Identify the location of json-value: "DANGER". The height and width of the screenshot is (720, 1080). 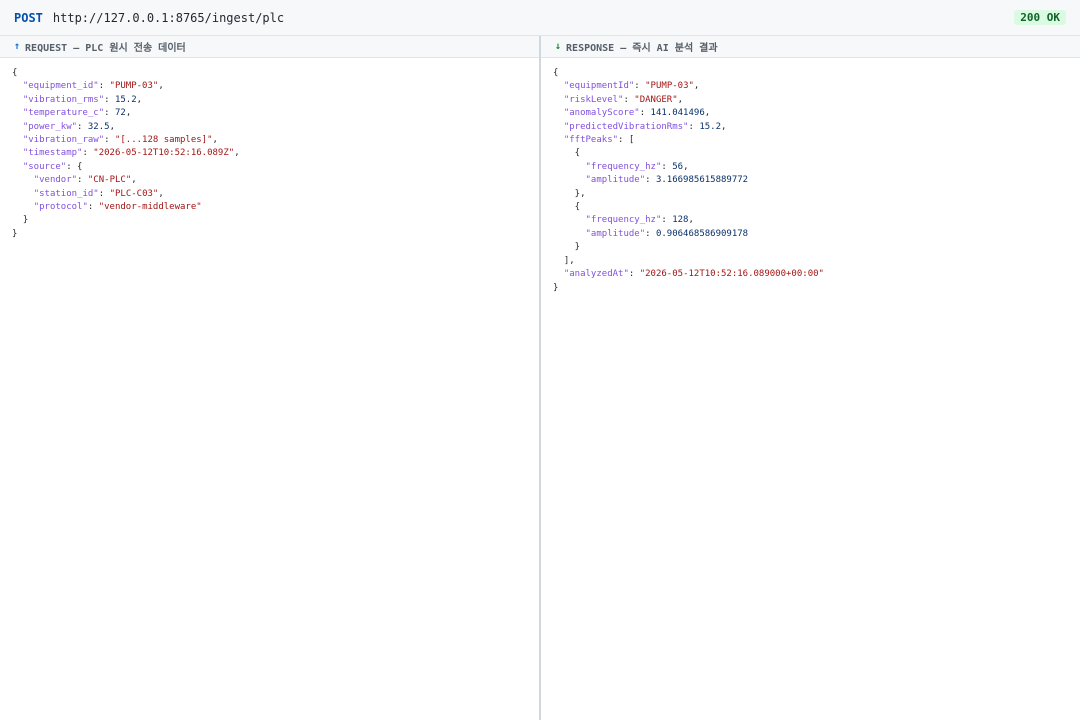
(656, 99).